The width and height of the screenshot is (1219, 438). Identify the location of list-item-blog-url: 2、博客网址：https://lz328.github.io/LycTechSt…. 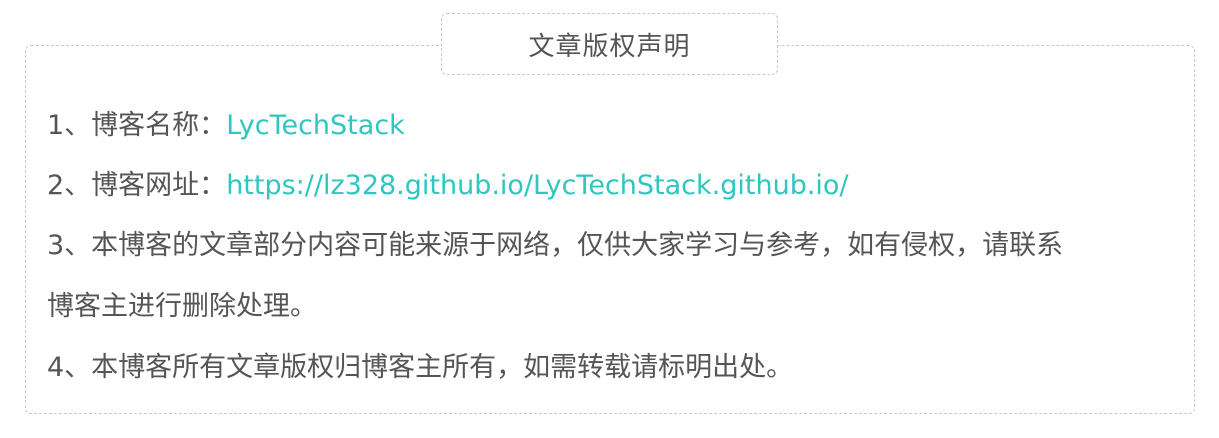
(448, 186).